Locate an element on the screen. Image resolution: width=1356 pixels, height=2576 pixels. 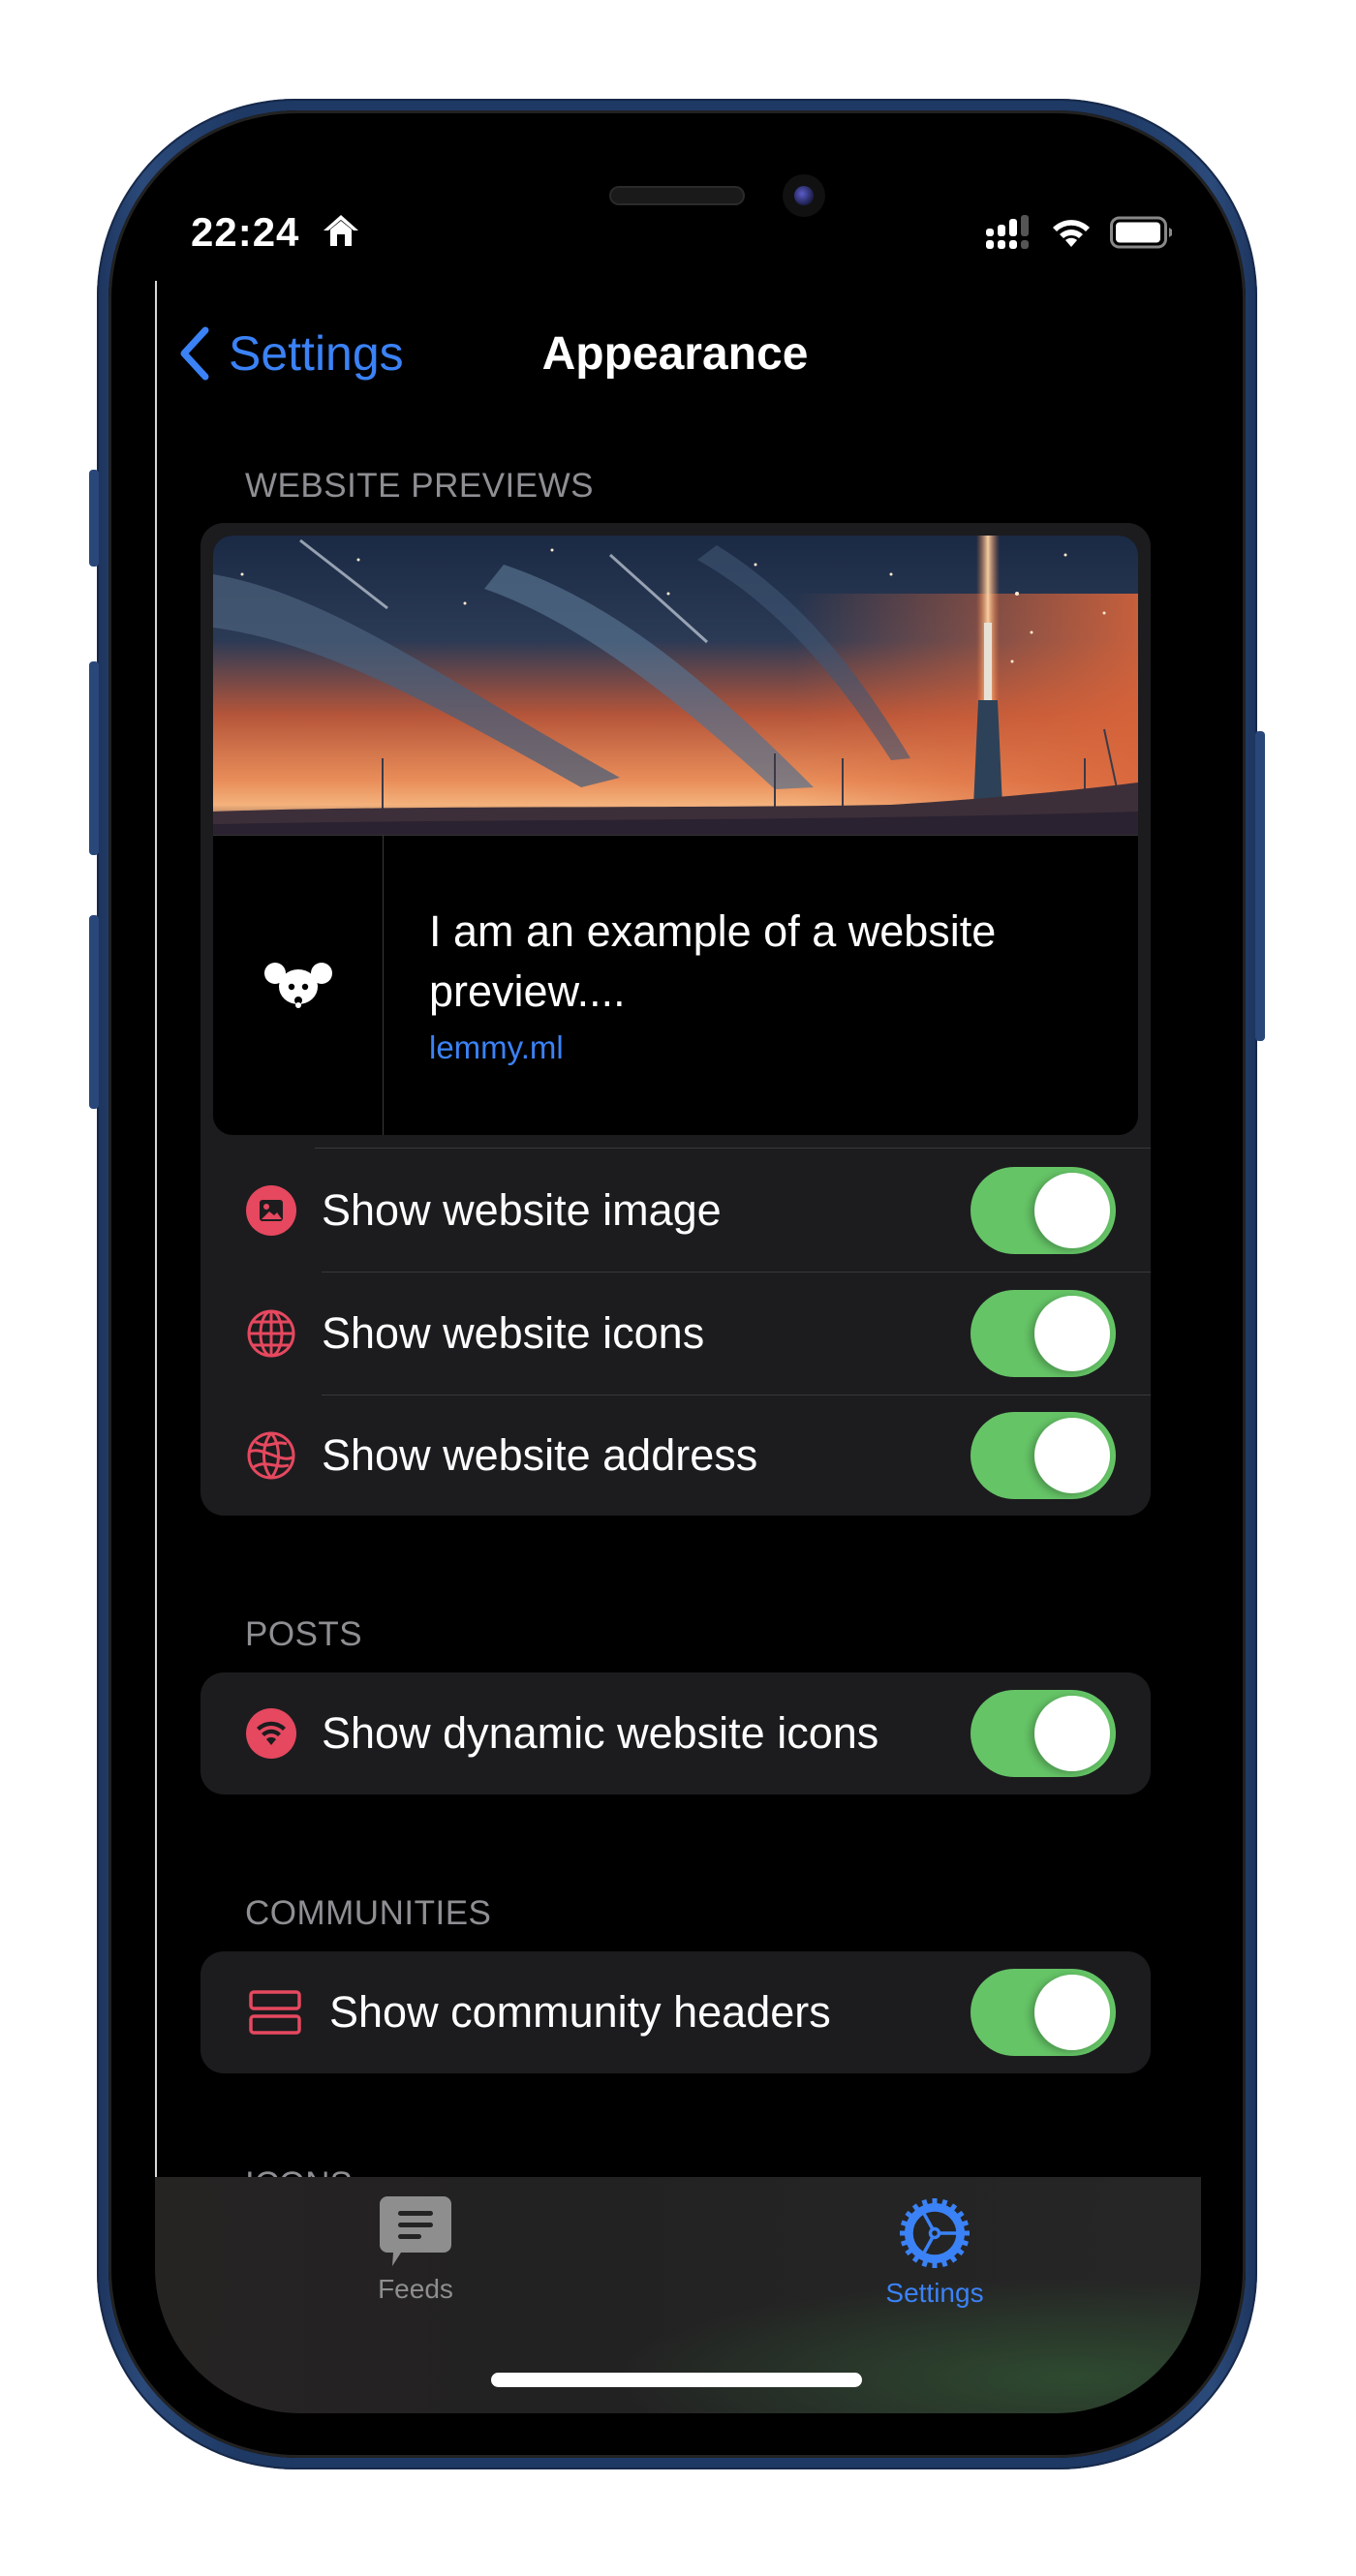
toggle-show-dynamic-website-icons is located at coordinates (1043, 1733).